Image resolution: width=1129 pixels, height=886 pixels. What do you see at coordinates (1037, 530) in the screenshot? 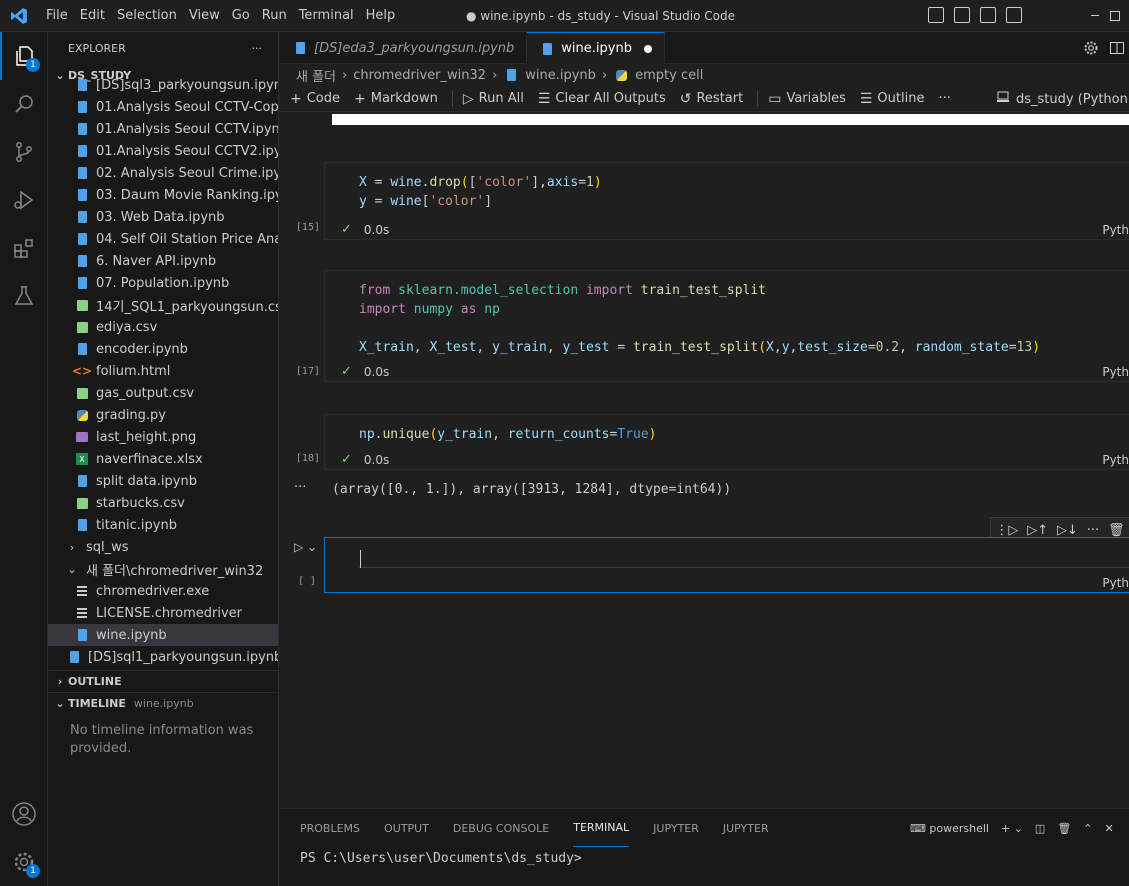
I see `execute-above-icon: ▷↑` at bounding box center [1037, 530].